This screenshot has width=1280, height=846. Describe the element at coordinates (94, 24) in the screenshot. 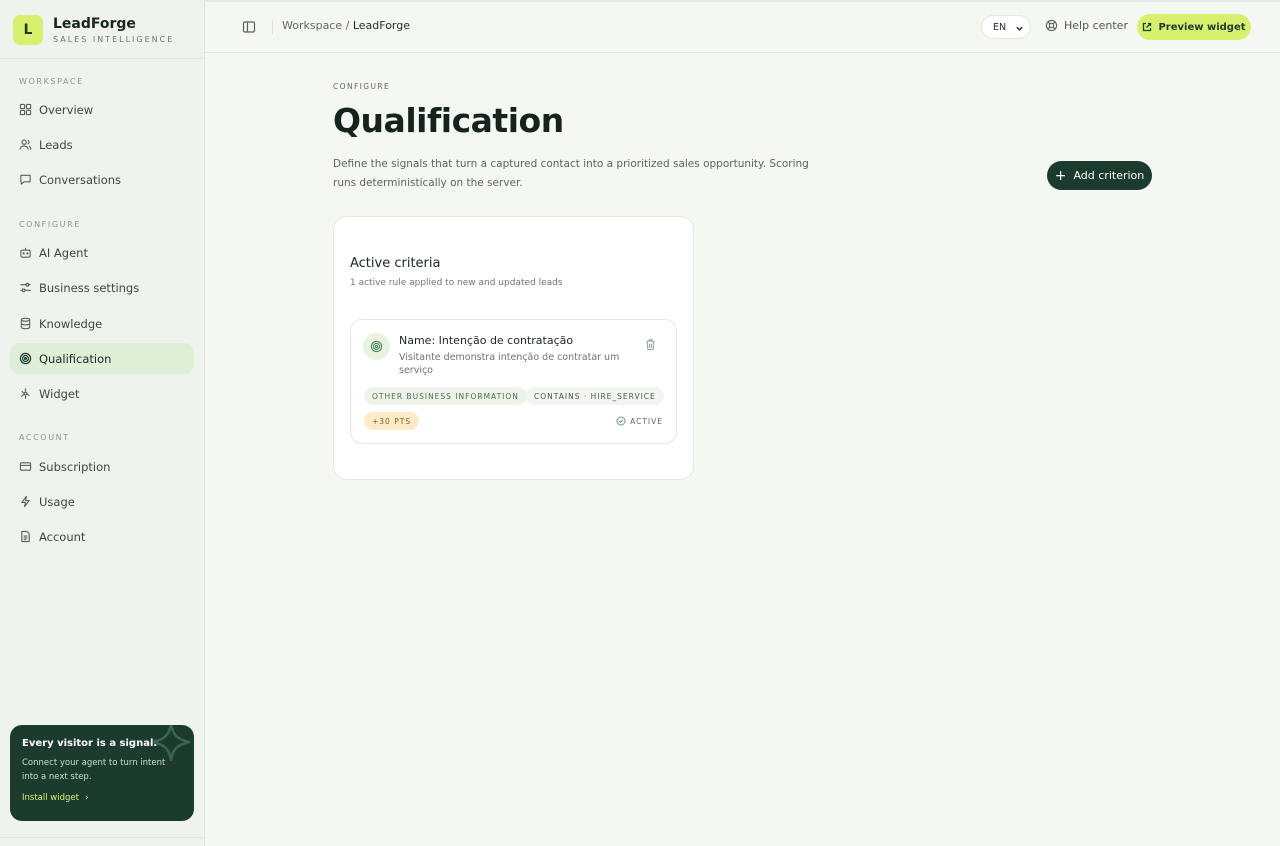

I see `brand-name: LeadForge` at that location.